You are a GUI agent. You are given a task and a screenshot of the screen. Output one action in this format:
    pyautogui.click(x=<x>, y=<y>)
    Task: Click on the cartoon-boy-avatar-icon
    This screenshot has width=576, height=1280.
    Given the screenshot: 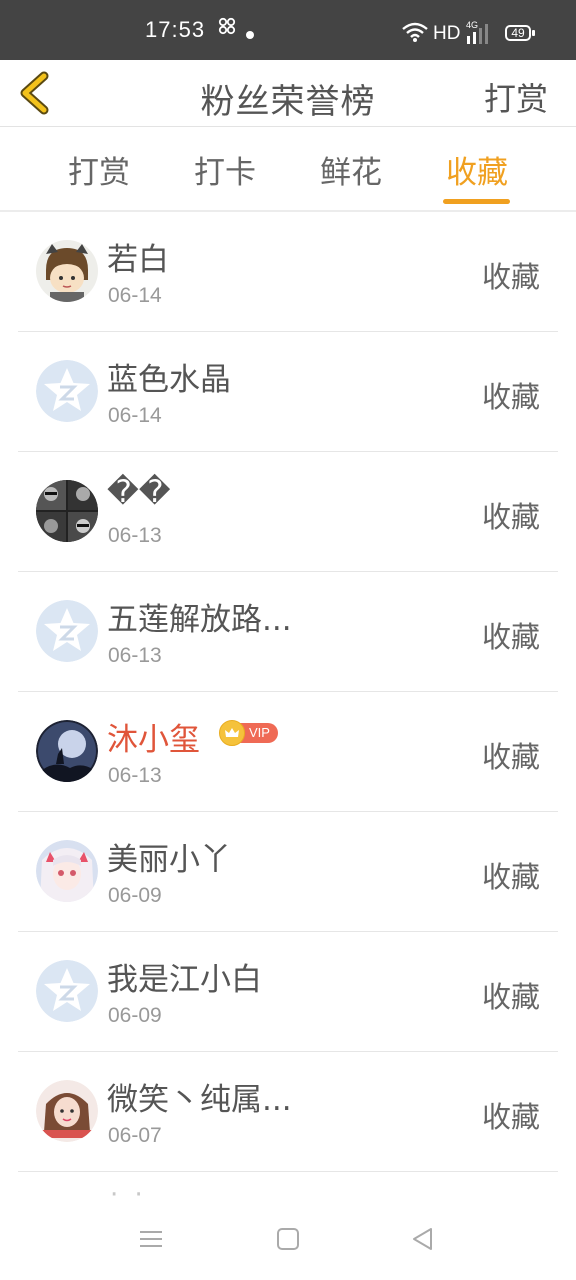 What is the action you would take?
    pyautogui.click(x=67, y=271)
    